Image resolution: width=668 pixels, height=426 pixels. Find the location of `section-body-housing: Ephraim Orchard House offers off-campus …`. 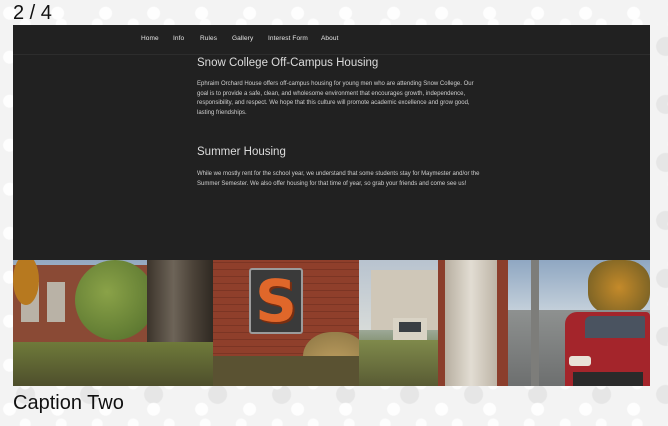

section-body-housing: Ephraim Orchard House offers off-campus … is located at coordinates (335, 98).